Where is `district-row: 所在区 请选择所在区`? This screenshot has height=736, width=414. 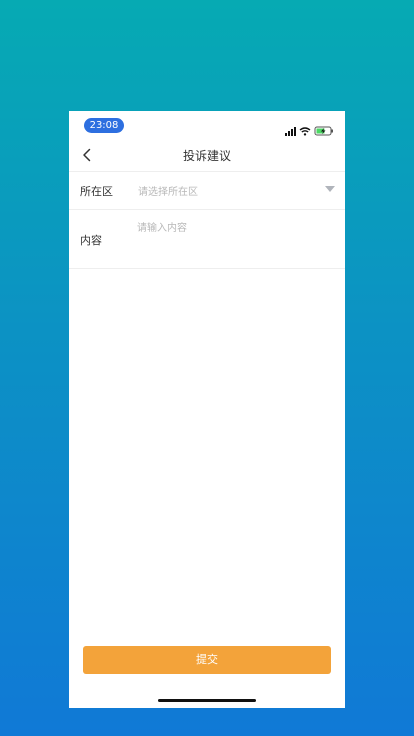
district-row: 所在区 请选择所在区 is located at coordinates (207, 190).